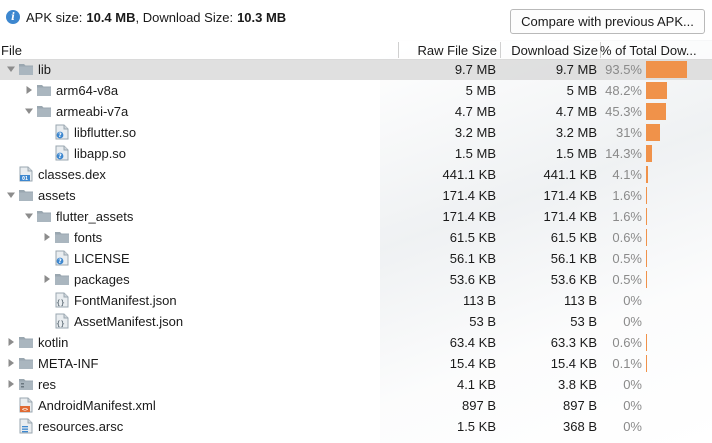  I want to click on file-name-cell: ? libapp.so, so click(83, 153).